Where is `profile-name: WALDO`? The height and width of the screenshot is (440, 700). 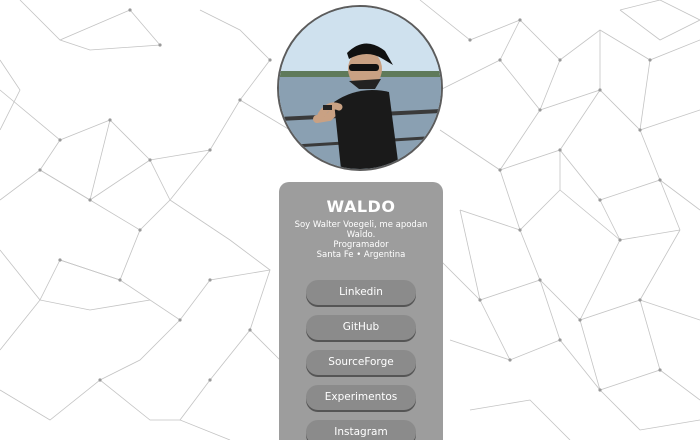 profile-name: WALDO is located at coordinates (361, 206).